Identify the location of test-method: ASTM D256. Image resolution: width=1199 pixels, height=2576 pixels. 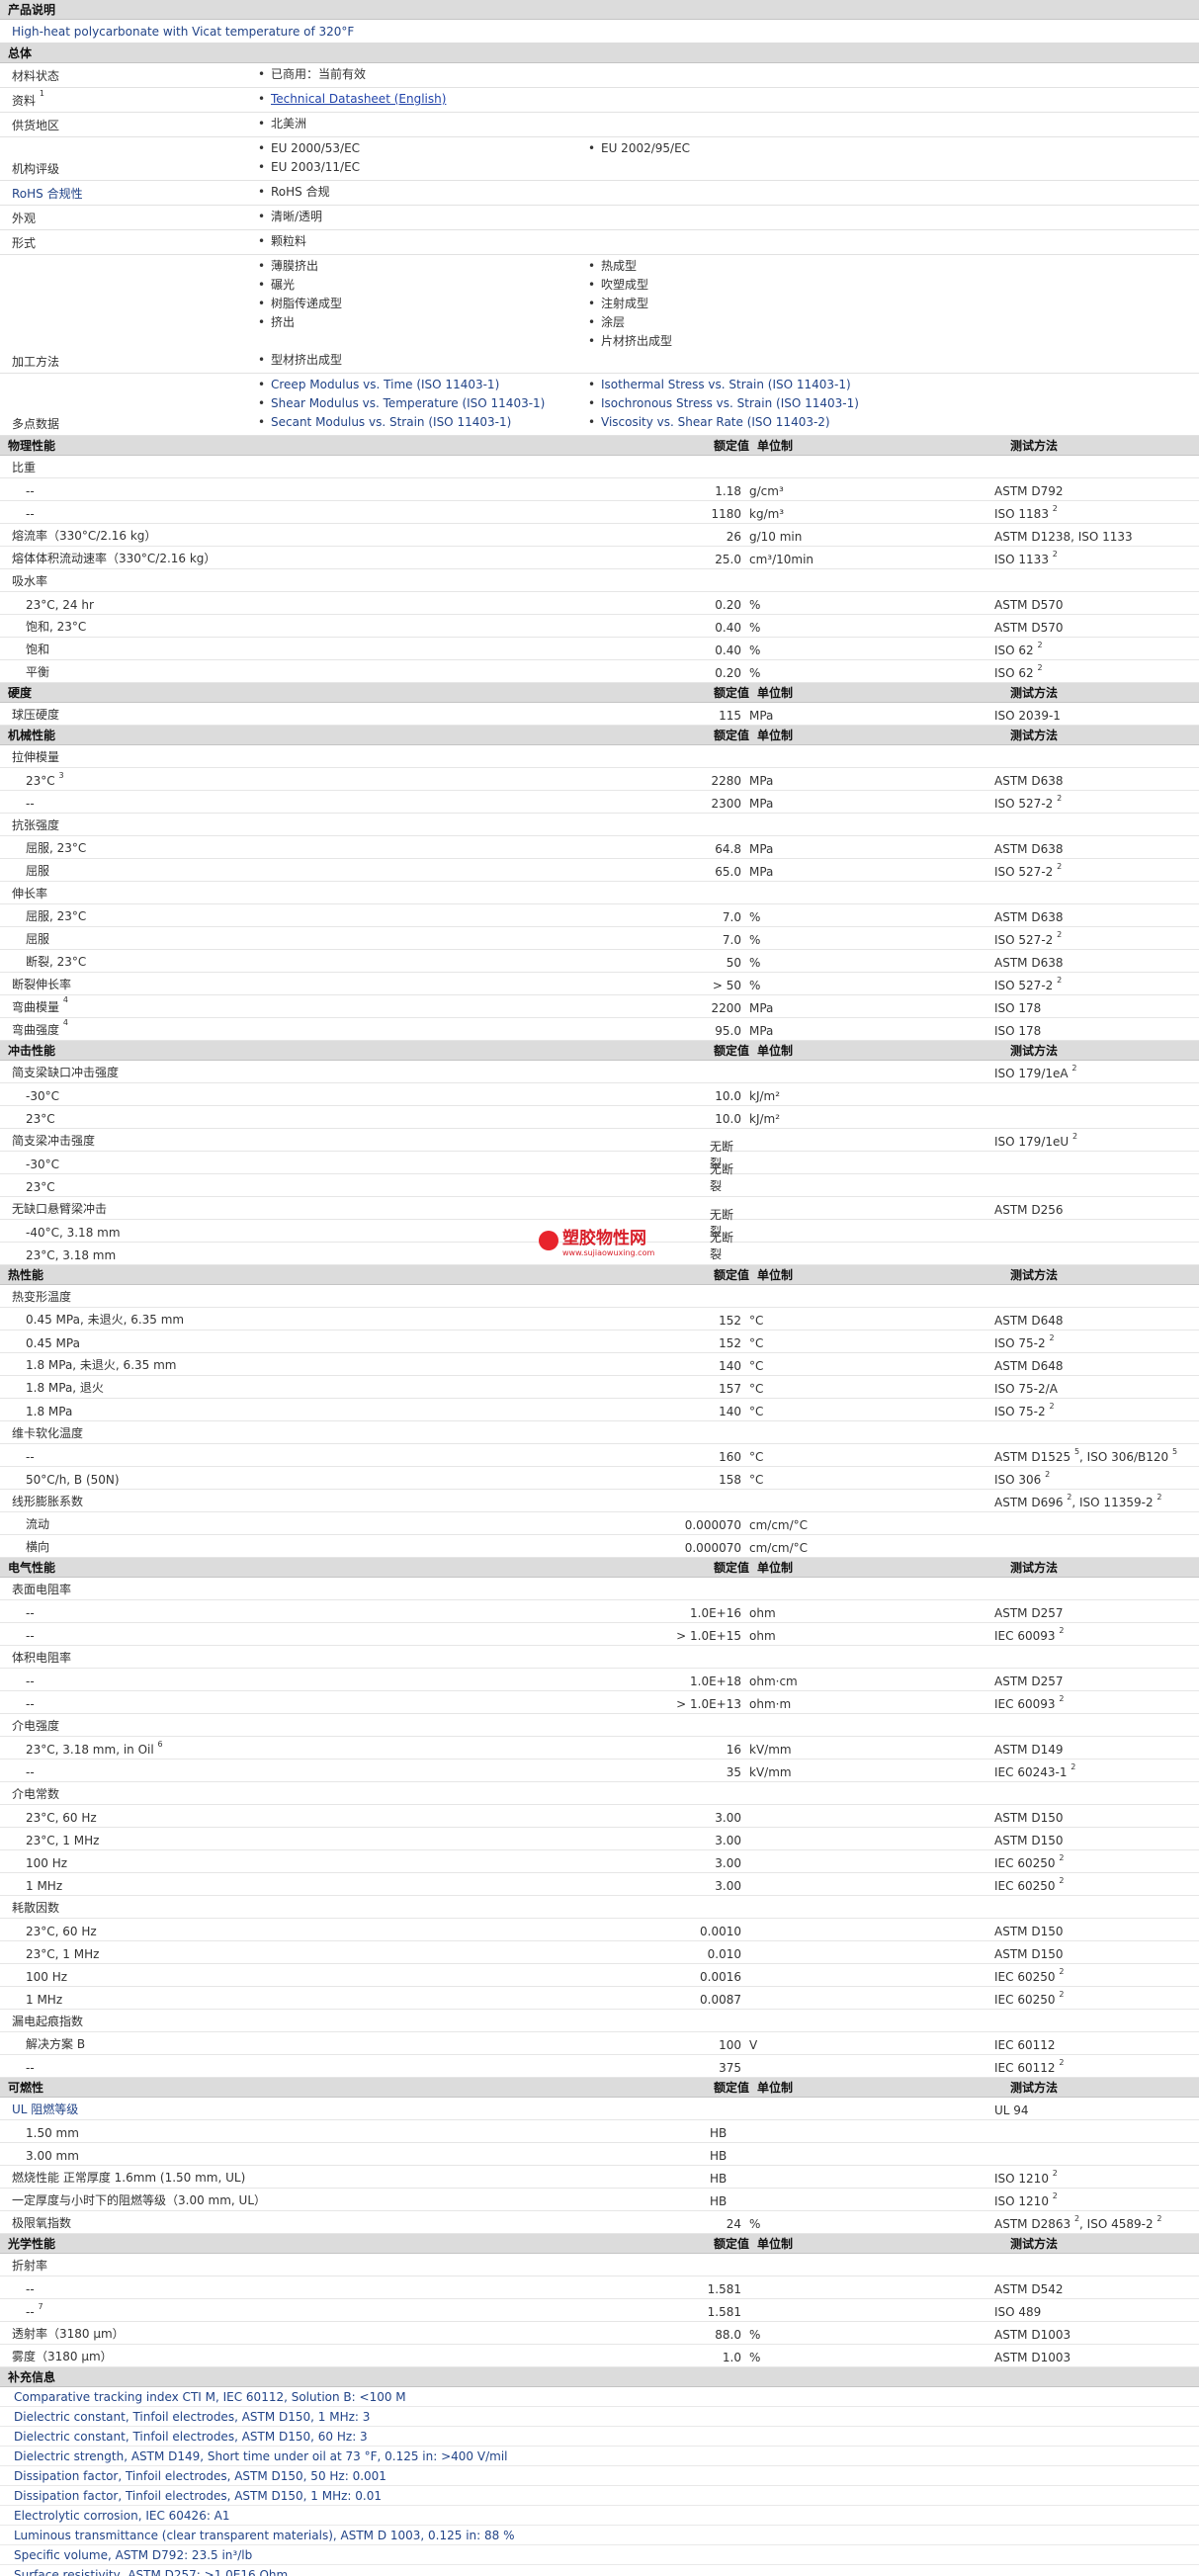
(1097, 1210).